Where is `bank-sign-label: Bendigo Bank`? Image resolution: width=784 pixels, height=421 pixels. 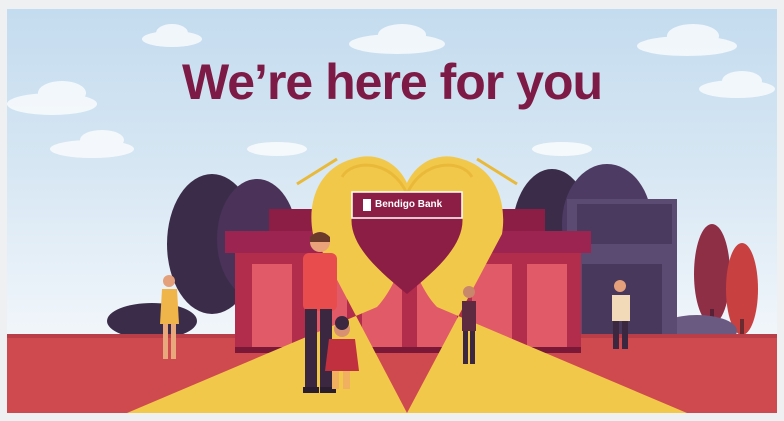
bank-sign-label: Bendigo Bank is located at coordinates (409, 204).